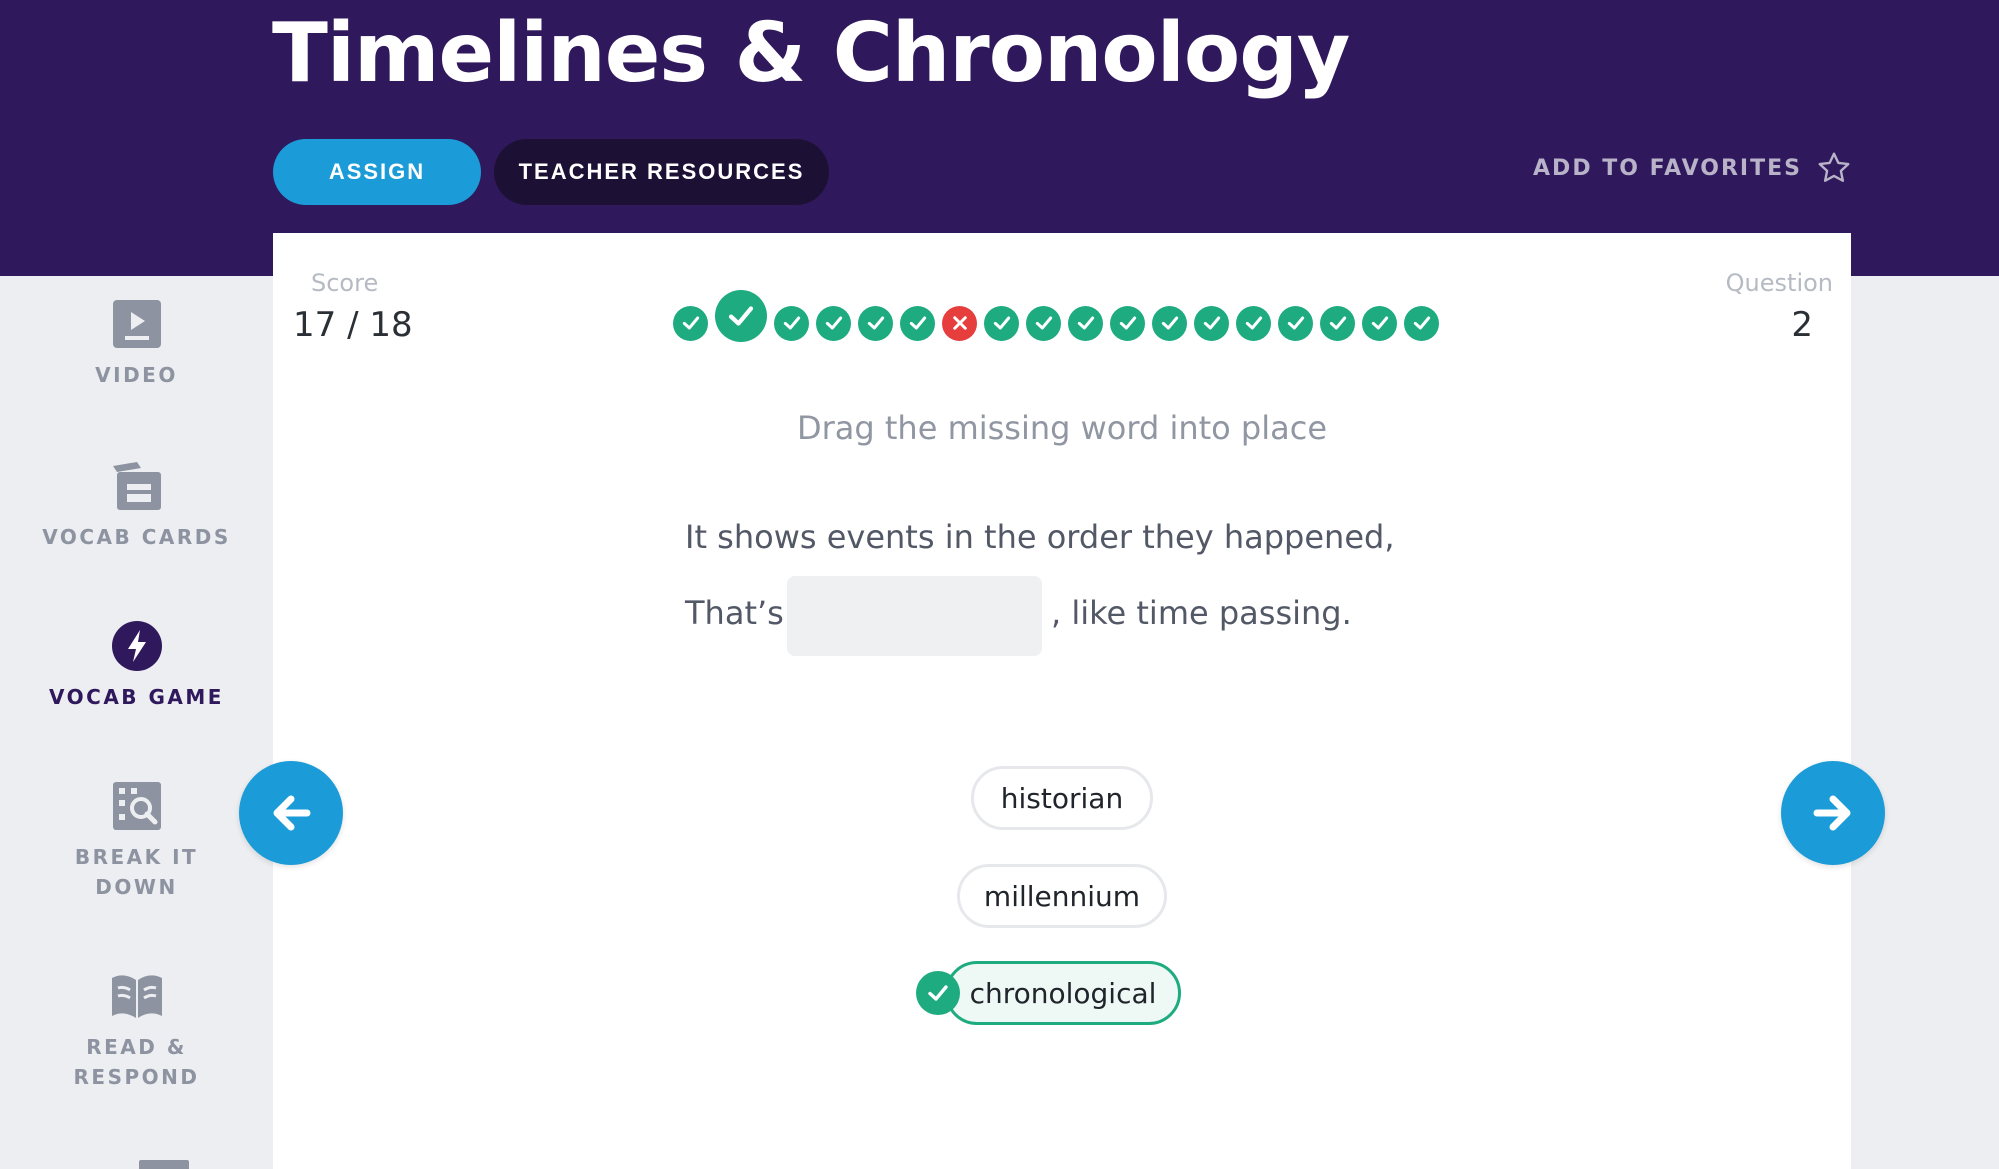 The image size is (1999, 1169). What do you see at coordinates (136, 1031) in the screenshot?
I see `sidebar-item-read-respond: READ & RESPOND` at bounding box center [136, 1031].